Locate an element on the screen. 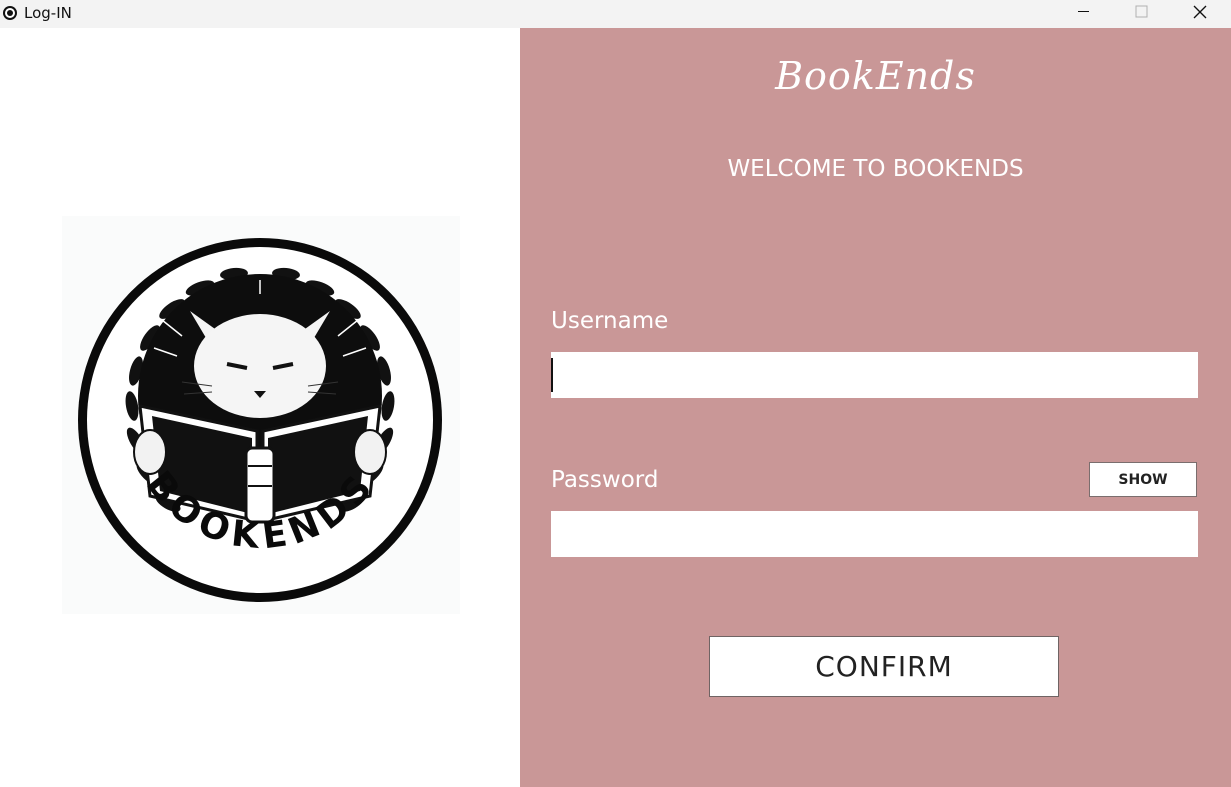 The height and width of the screenshot is (787, 1231). maximize-icon is located at coordinates (1141, 11).